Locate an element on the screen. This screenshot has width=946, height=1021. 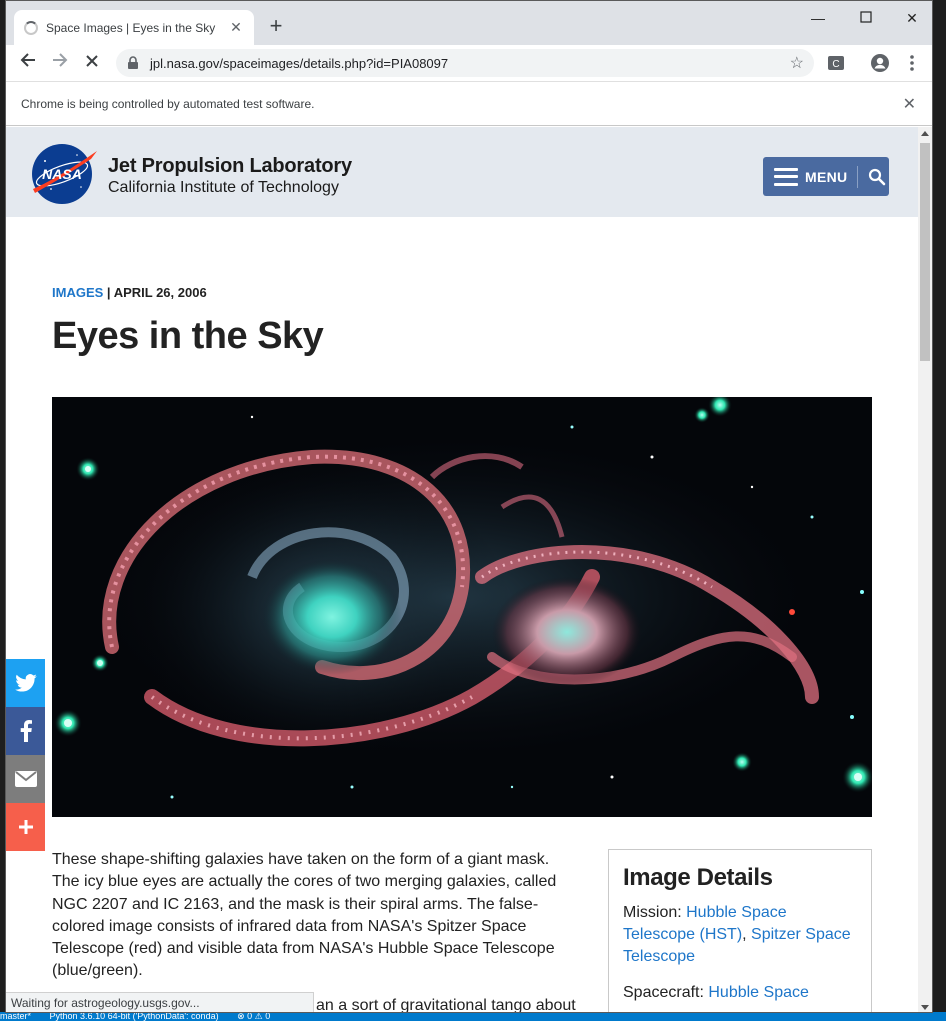
tab-title: Space Images | Eyes in the Sky is located at coordinates (131, 27).